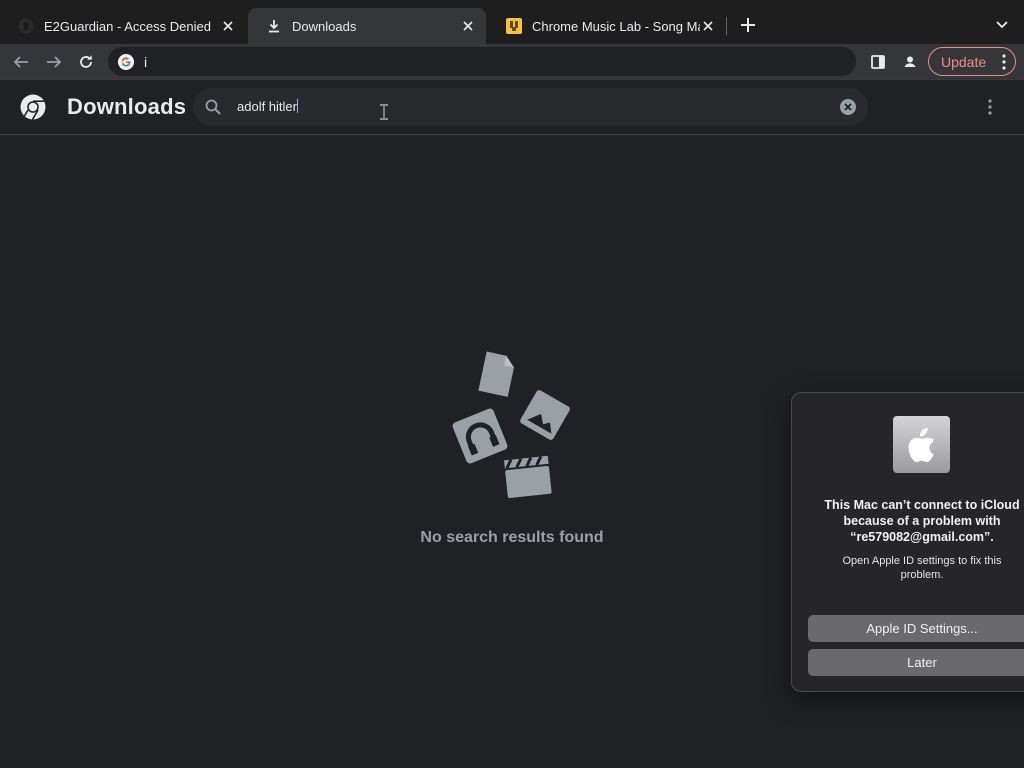 Image resolution: width=1024 pixels, height=768 pixels. What do you see at coordinates (127, 26) in the screenshot?
I see `tab-title: E2Guardian - Access Denied` at bounding box center [127, 26].